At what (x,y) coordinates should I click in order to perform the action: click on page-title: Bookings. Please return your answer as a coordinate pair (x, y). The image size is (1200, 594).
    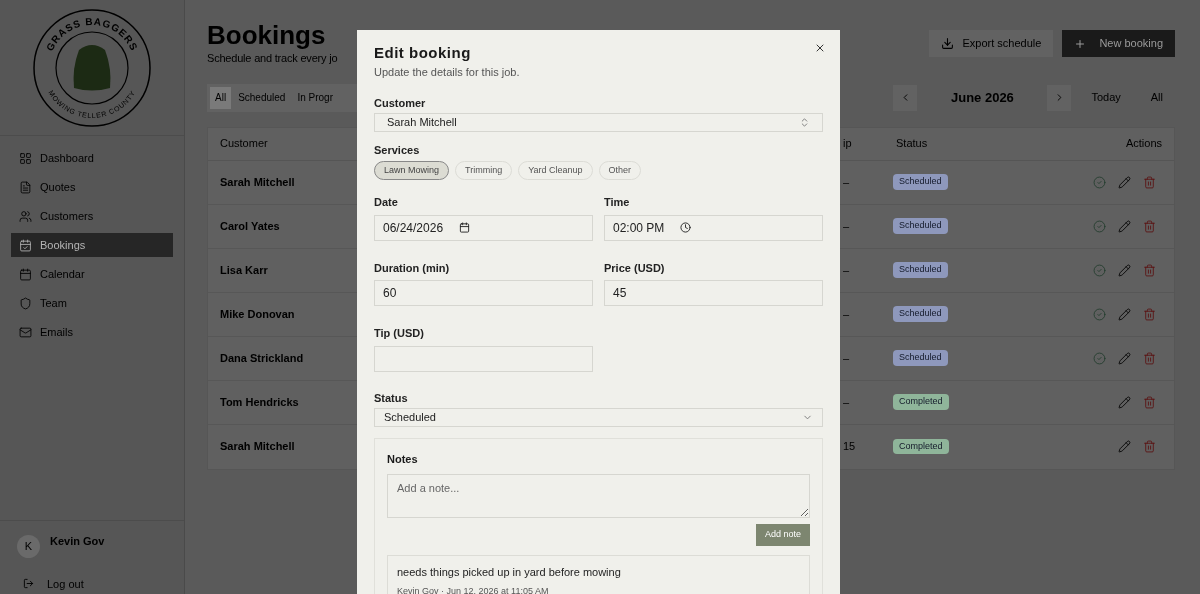
    Looking at the image, I should click on (266, 35).